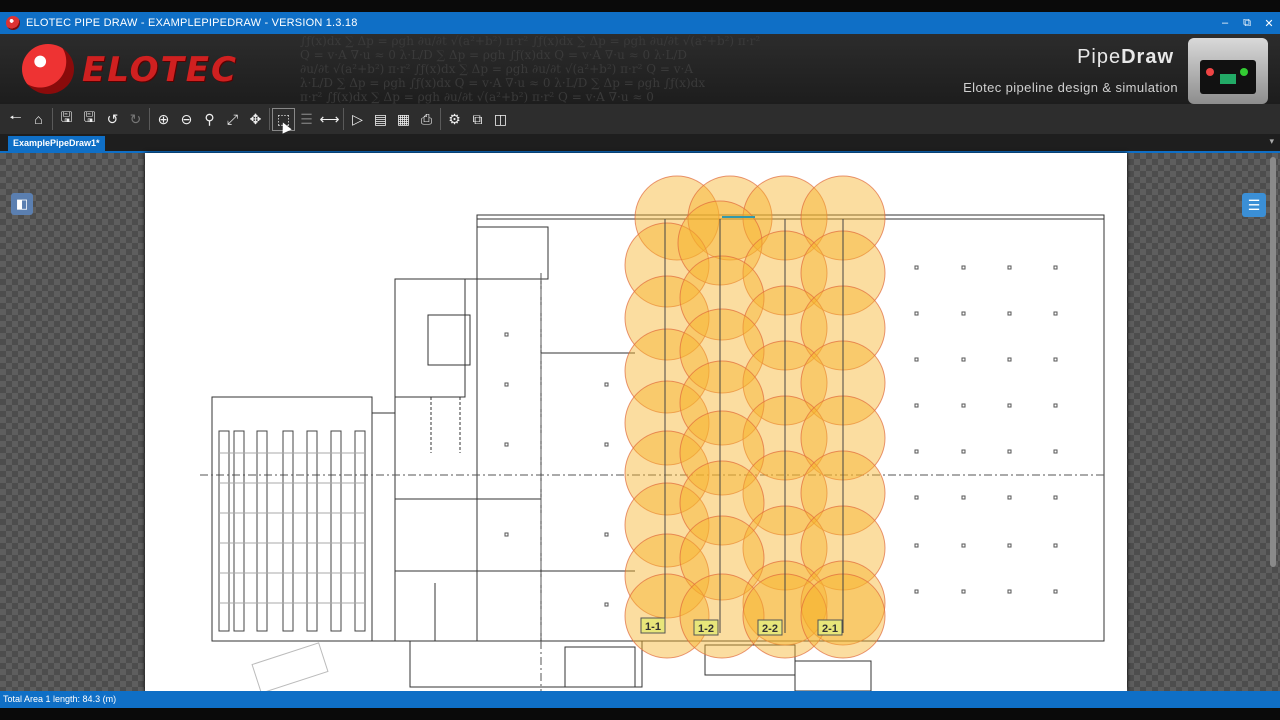 Image resolution: width=1280 pixels, height=720 pixels. I want to click on zone-label-text: 2-2, so click(770, 629).